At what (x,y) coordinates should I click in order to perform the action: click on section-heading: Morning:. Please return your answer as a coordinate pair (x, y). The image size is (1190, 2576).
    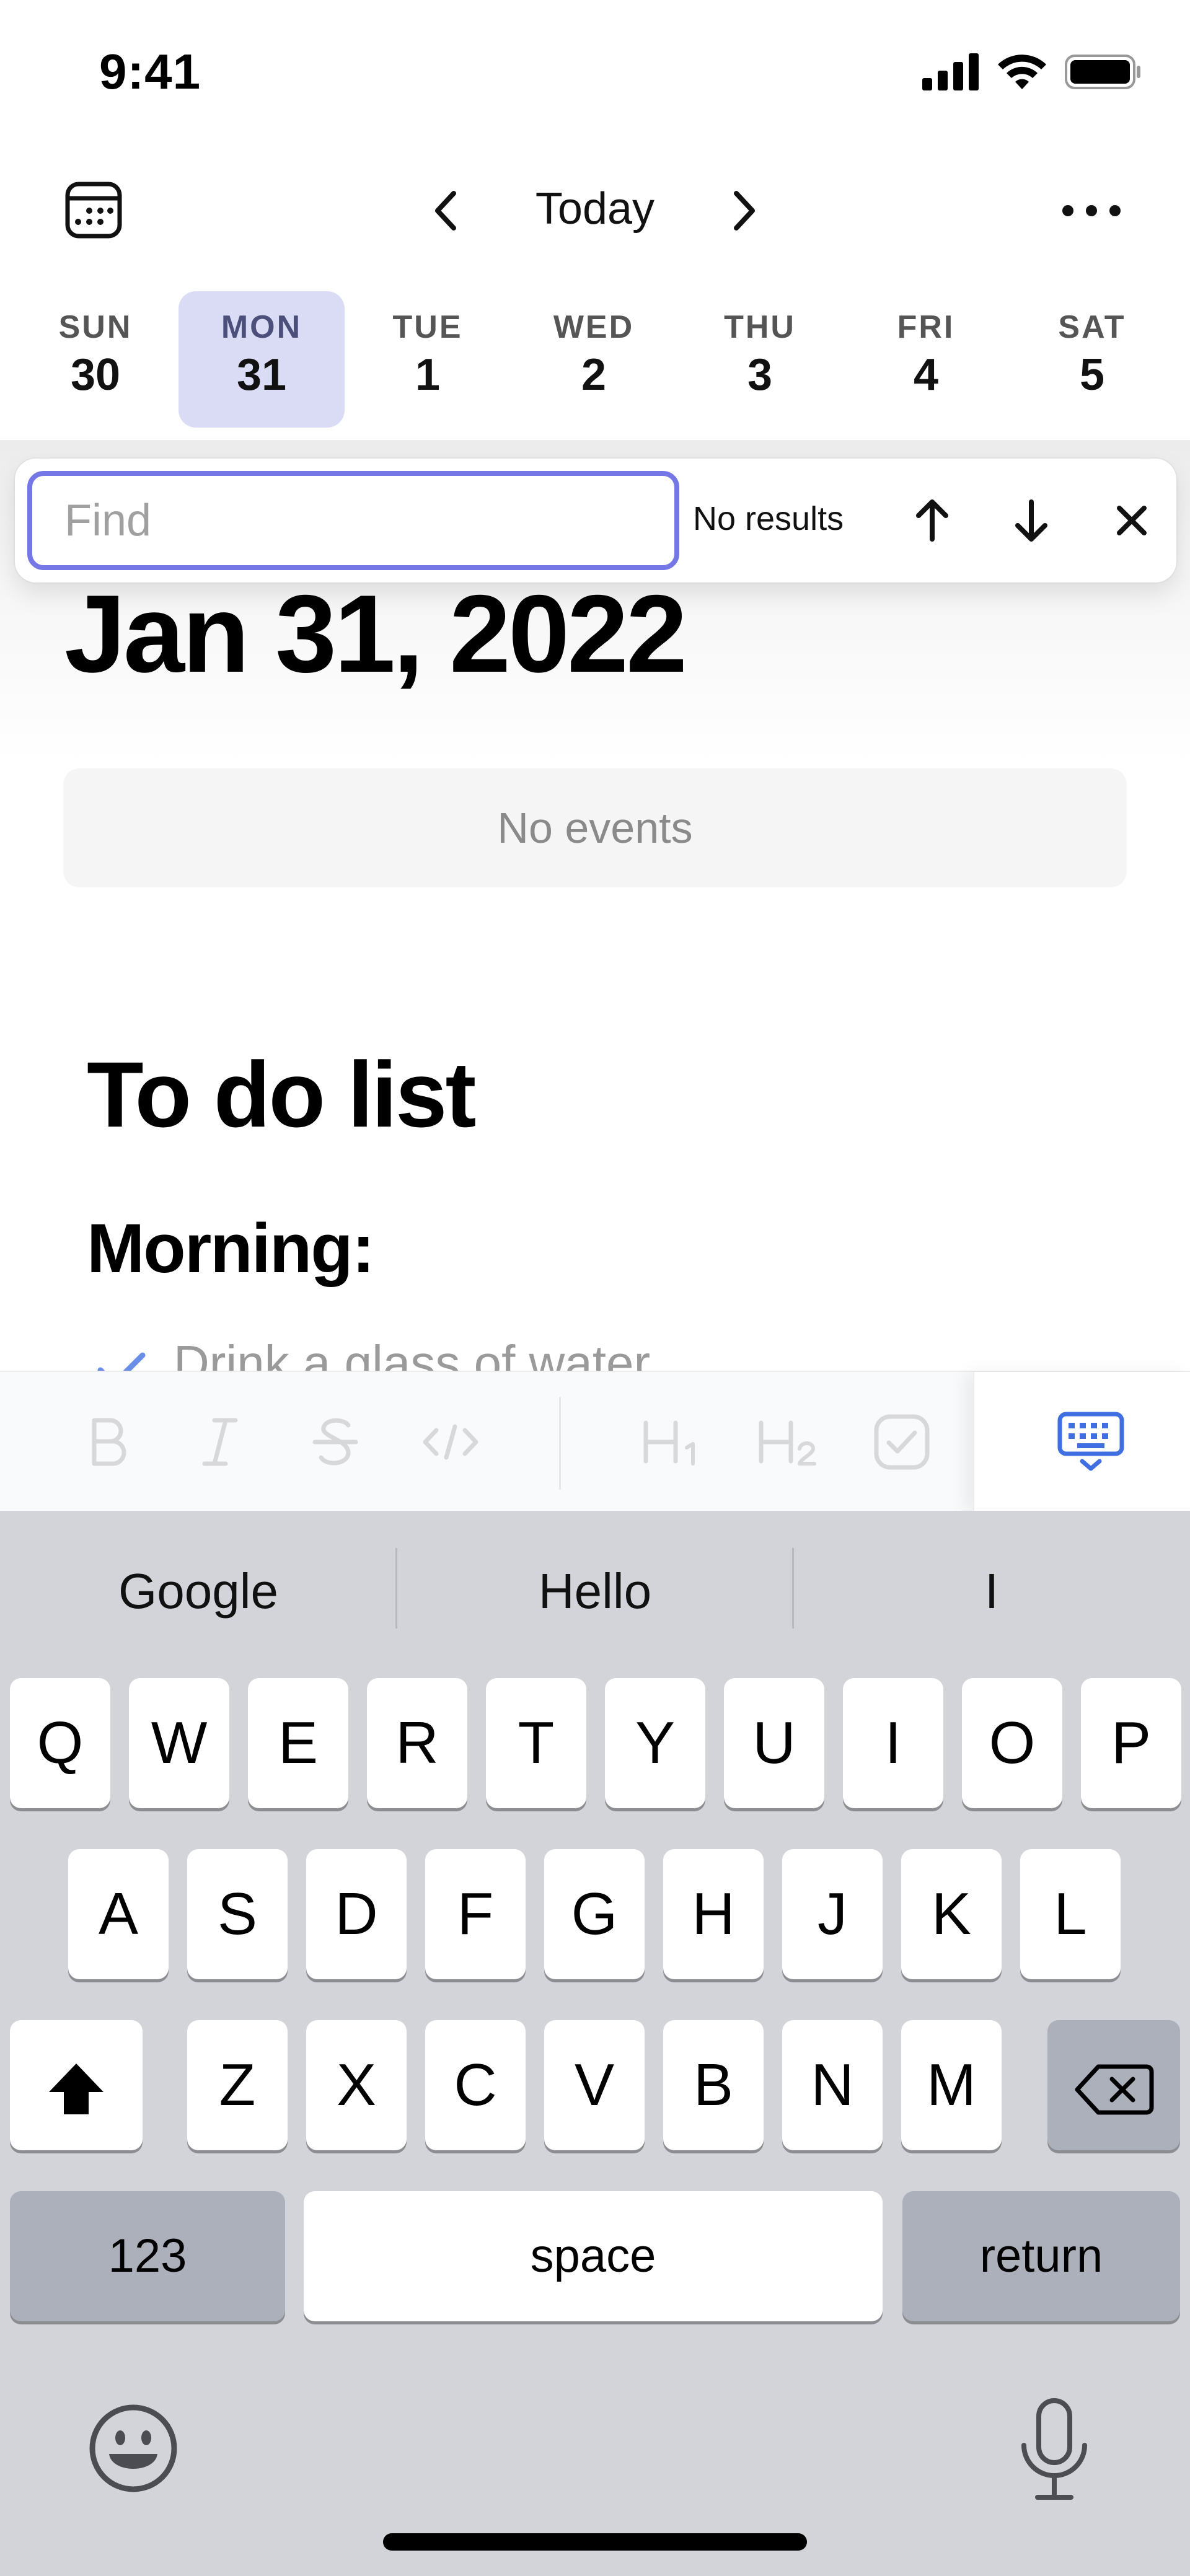
    Looking at the image, I should click on (231, 1248).